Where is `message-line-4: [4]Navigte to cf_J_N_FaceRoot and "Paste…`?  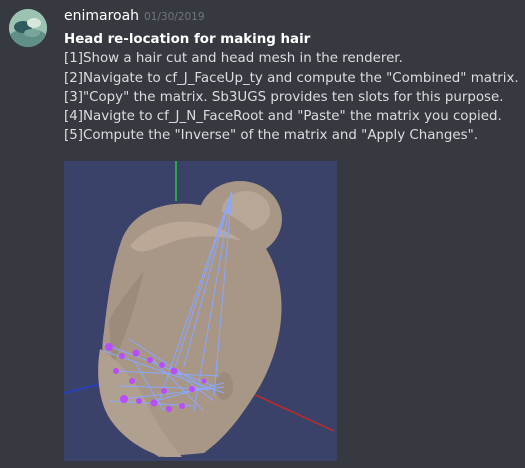 message-line-4: [4]Navigte to cf_J_N_FaceRoot and "Paste… is located at coordinates (283, 117).